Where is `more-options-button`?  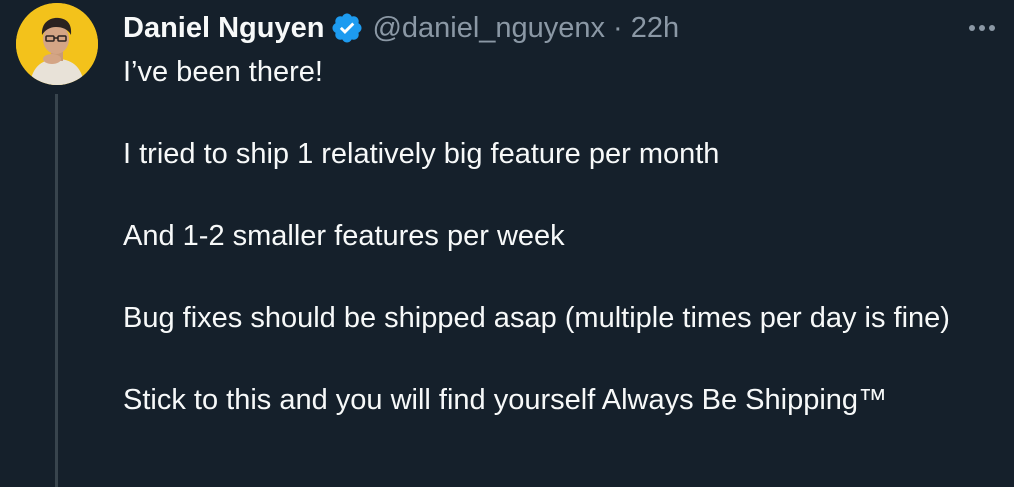
more-options-button is located at coordinates (982, 28).